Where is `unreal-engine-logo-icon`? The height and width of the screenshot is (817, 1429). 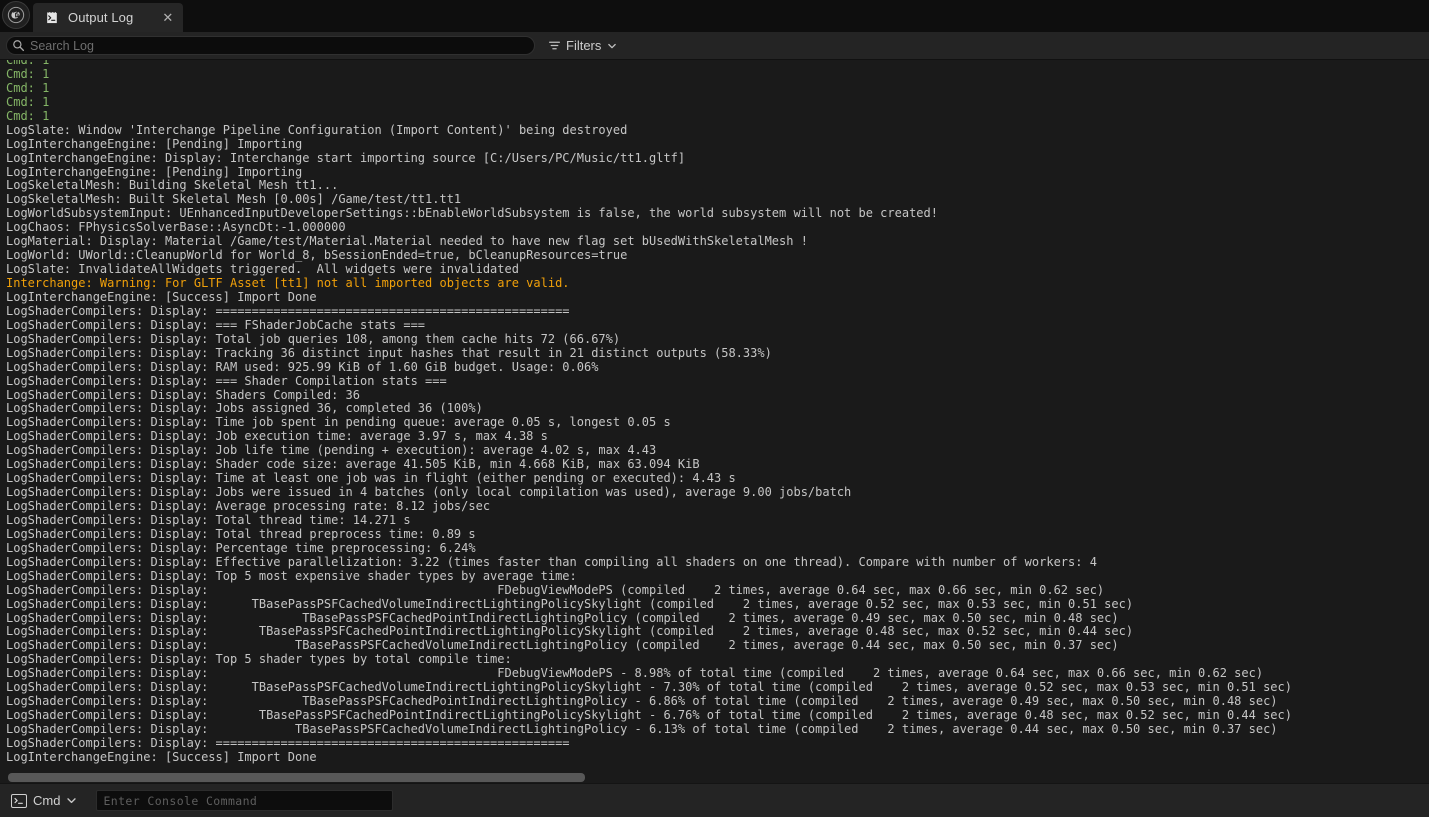 unreal-engine-logo-icon is located at coordinates (16, 15).